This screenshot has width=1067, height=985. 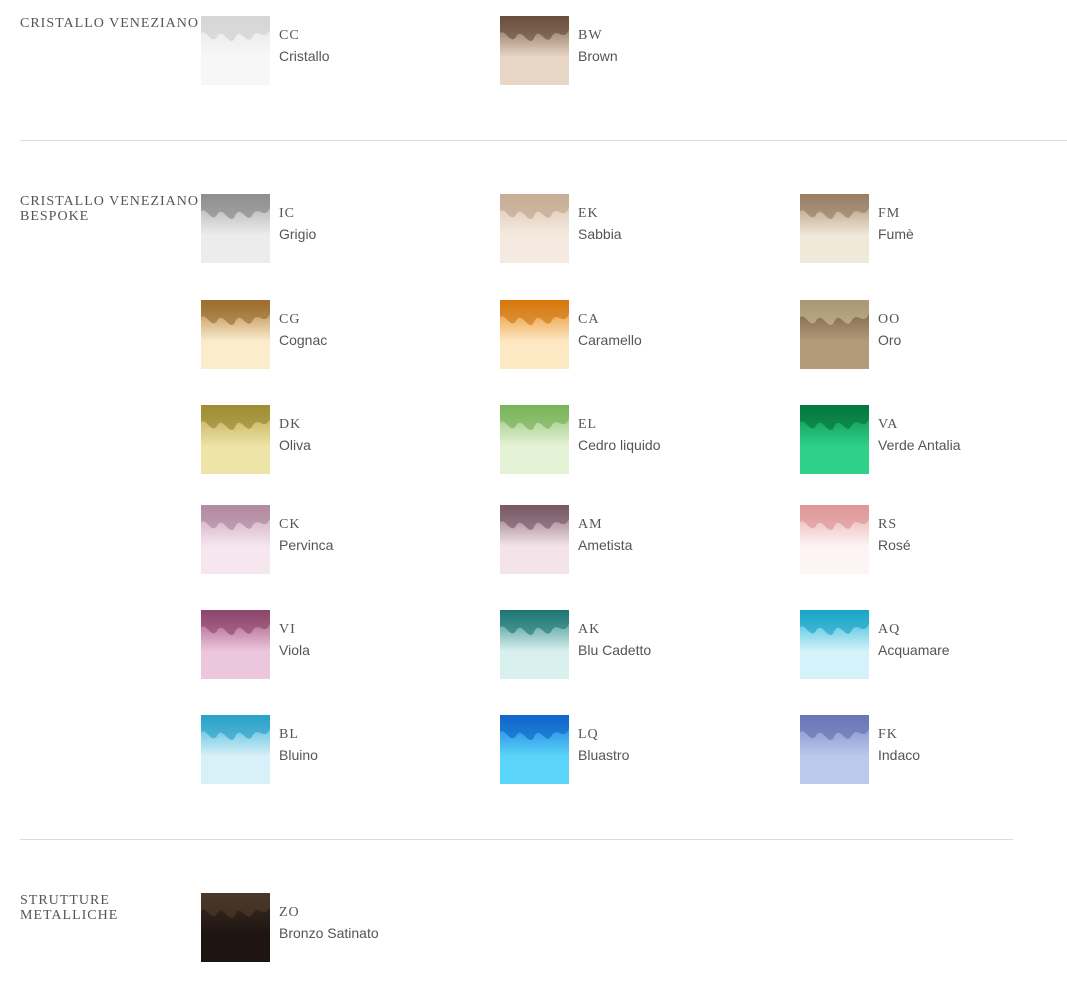 I want to click on finish-option-aq: AQ Acquamare, so click(x=933, y=645).